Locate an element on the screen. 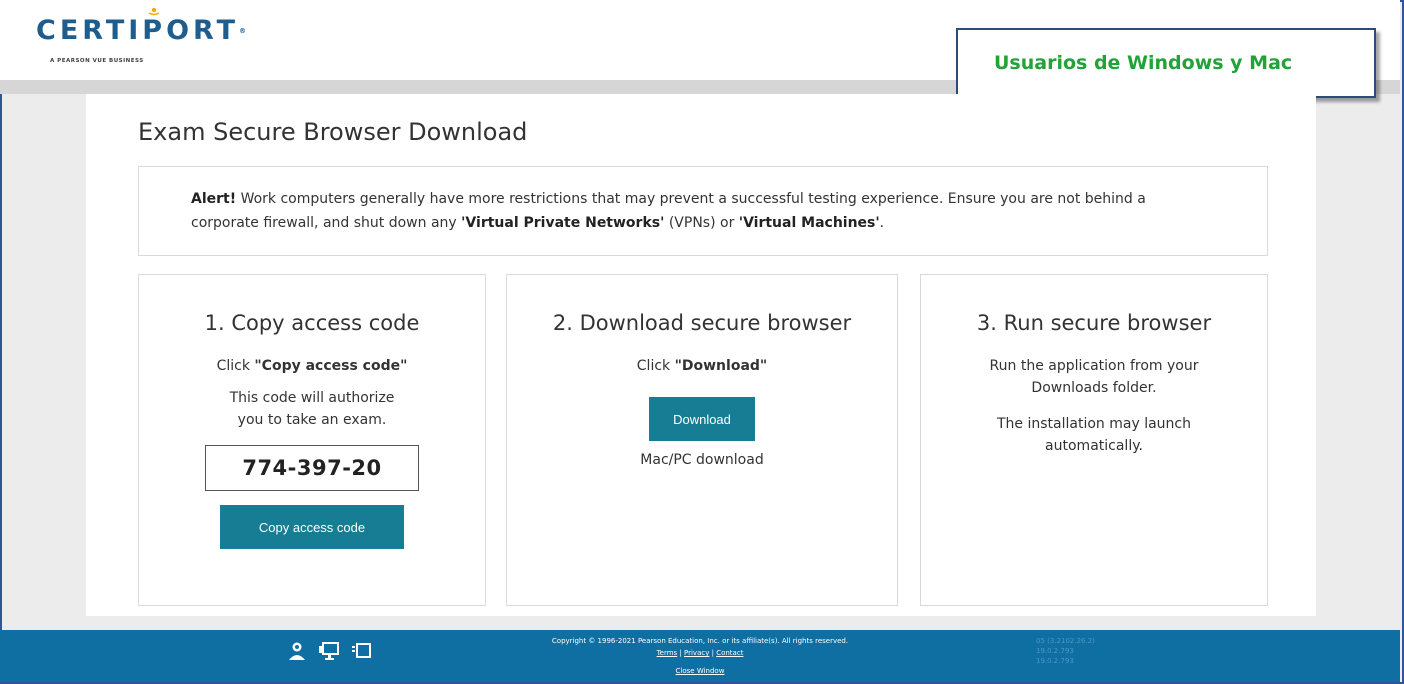  step-download-title: 2. Download secure browser is located at coordinates (702, 323).